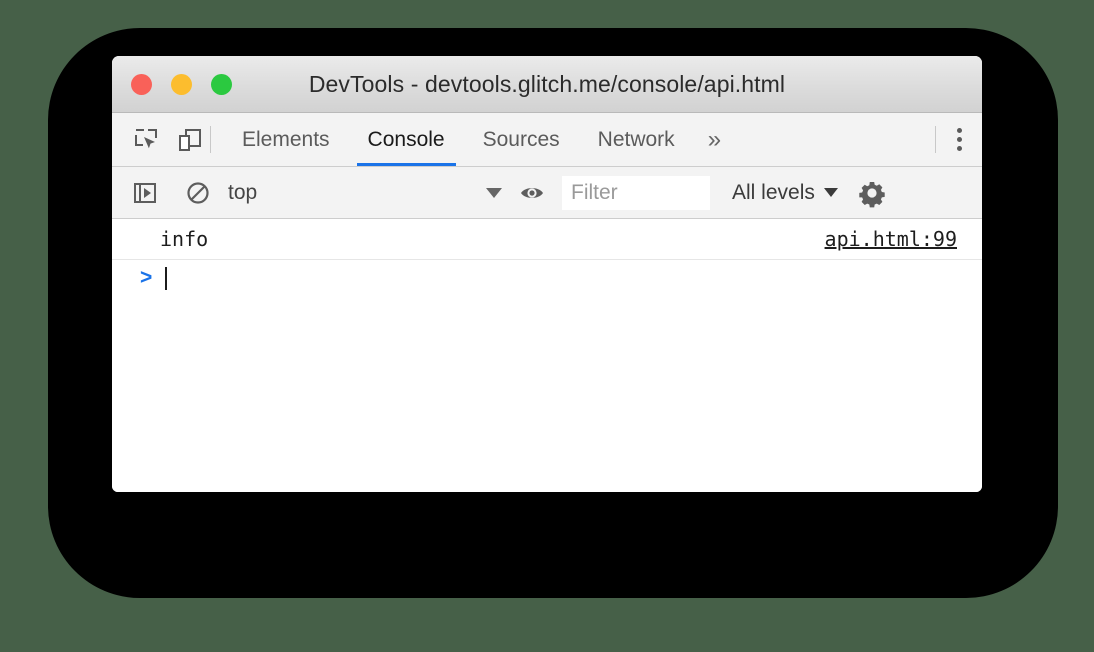  What do you see at coordinates (243, 192) in the screenshot?
I see `execution-context-value: top` at bounding box center [243, 192].